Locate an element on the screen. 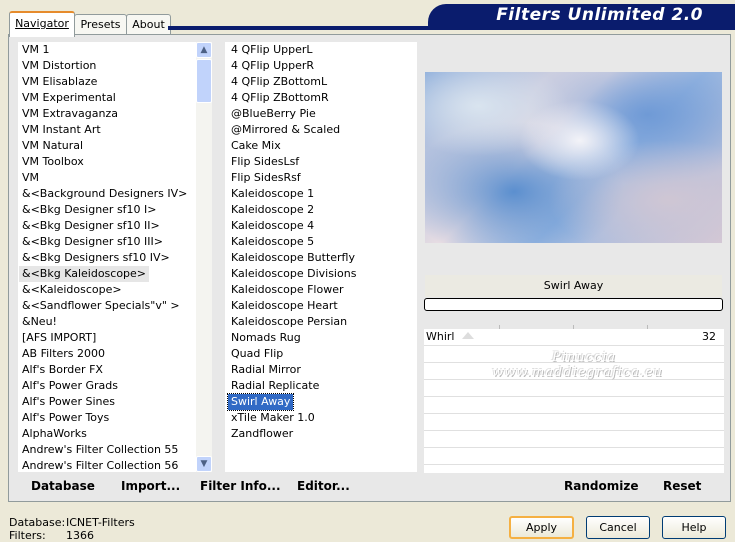  database-button: Database is located at coordinates (63, 486).